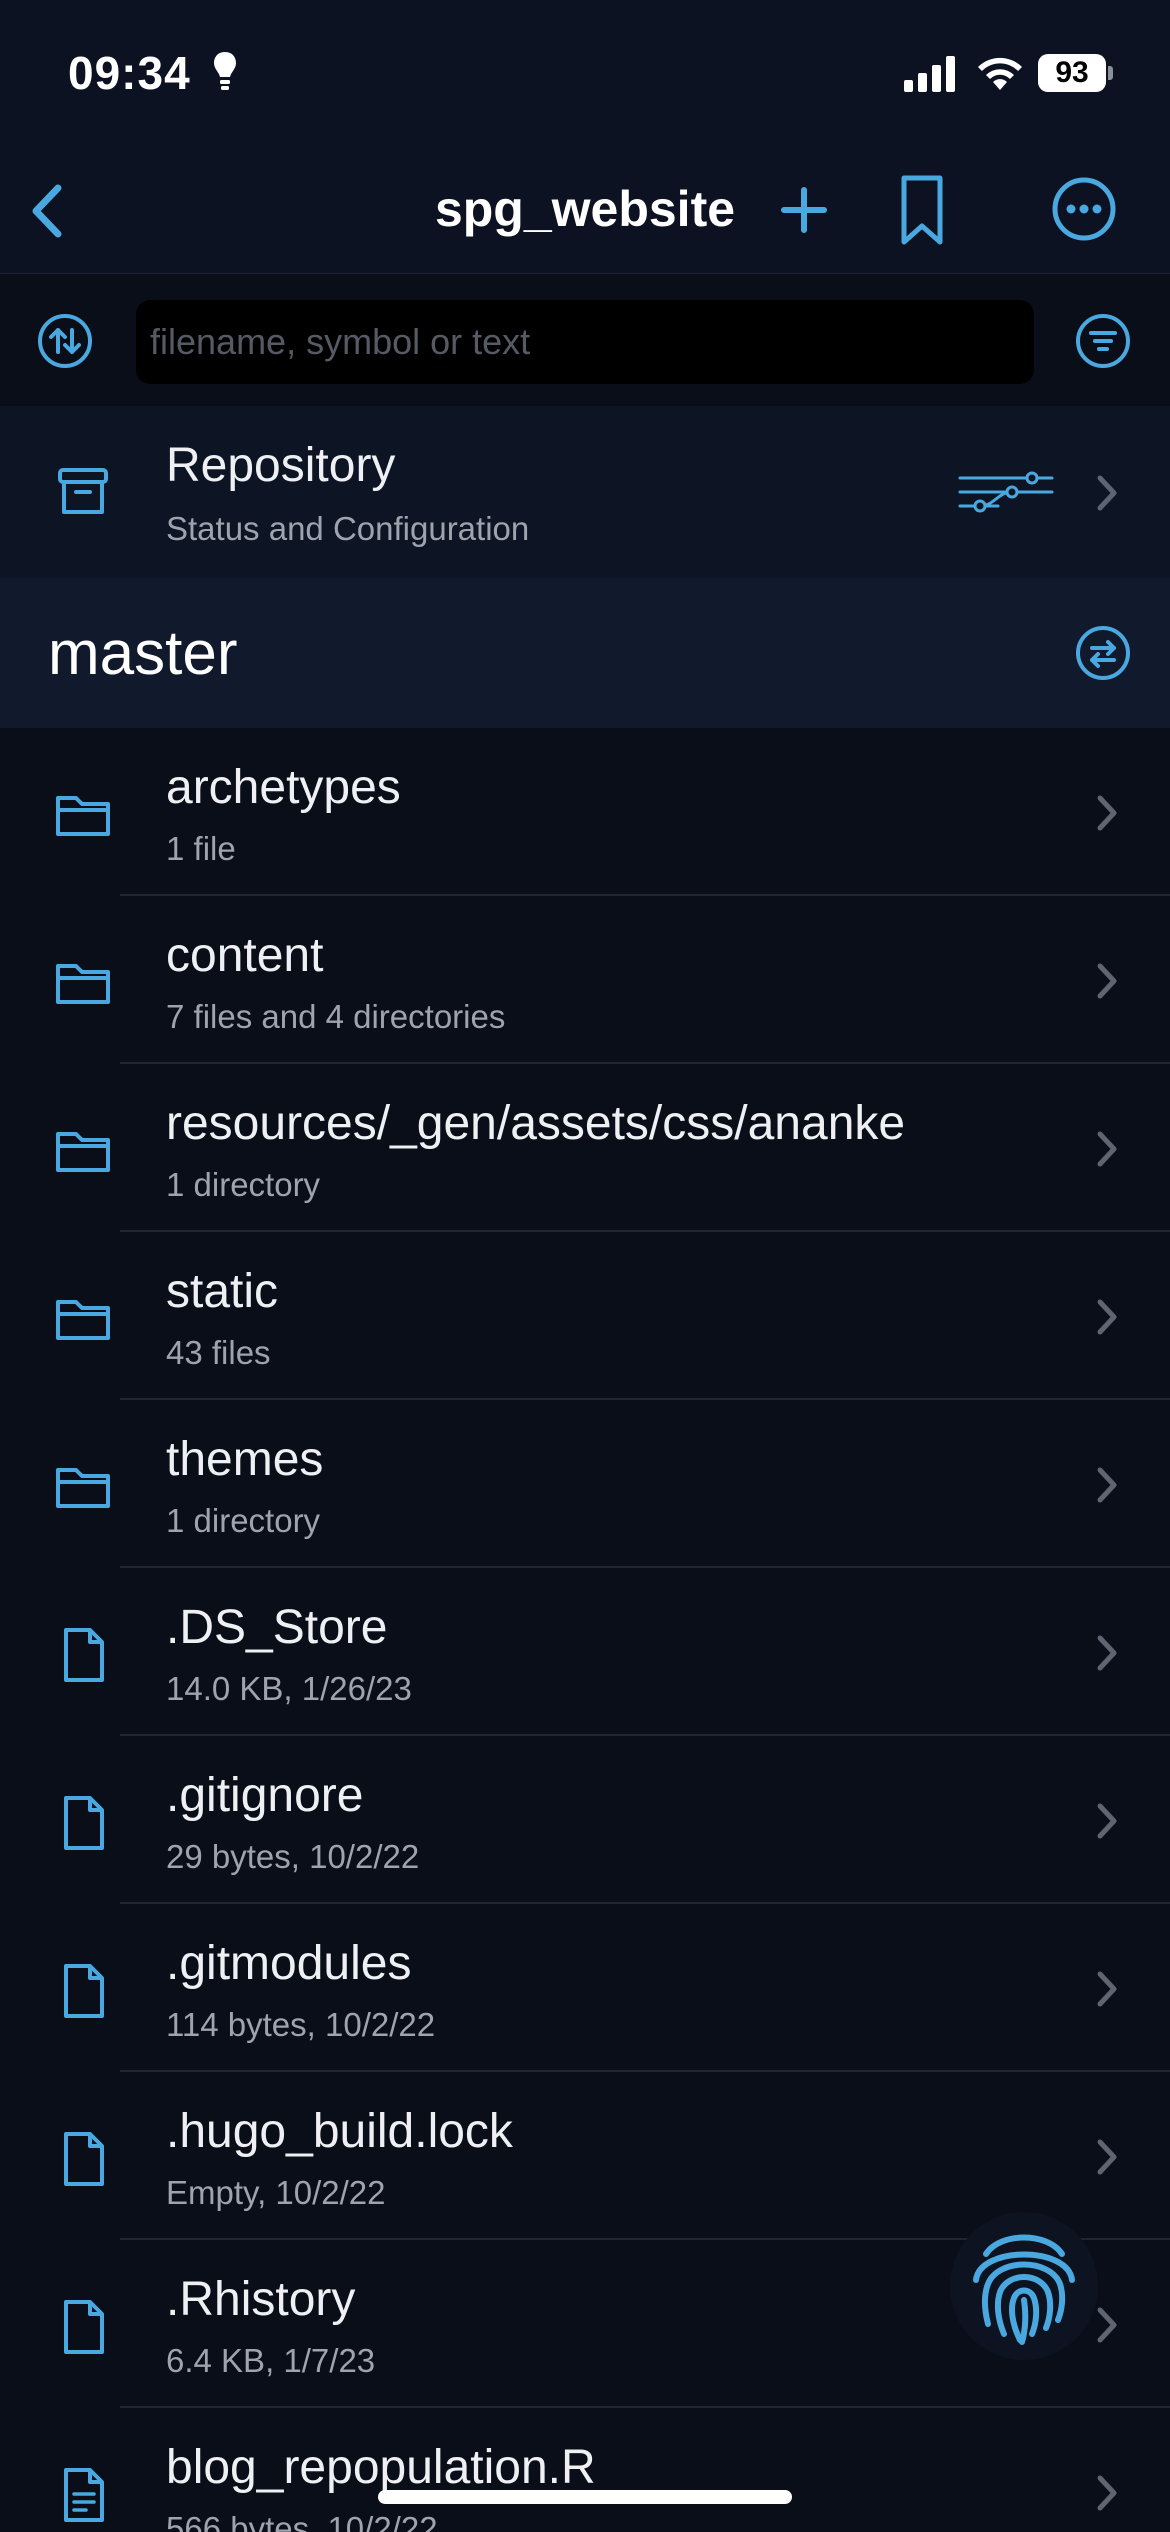 Image resolution: width=1170 pixels, height=2532 pixels. What do you see at coordinates (381, 2467) in the screenshot?
I see `file-name: blog_repopulation.R` at bounding box center [381, 2467].